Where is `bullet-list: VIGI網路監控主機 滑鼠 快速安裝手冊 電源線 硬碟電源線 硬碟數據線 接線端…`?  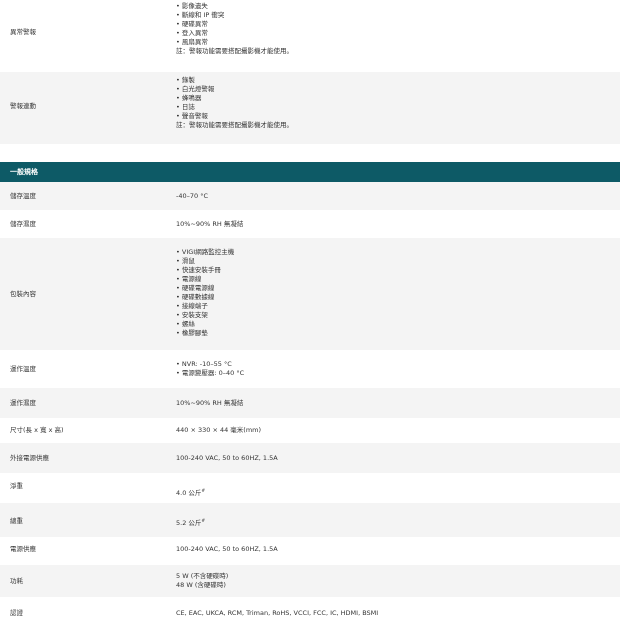
bullet-list: VIGI網路監控主機 滑鼠 快速安裝手冊 電源線 硬碟電源線 硬碟數據線 接線端… is located at coordinates (205, 293).